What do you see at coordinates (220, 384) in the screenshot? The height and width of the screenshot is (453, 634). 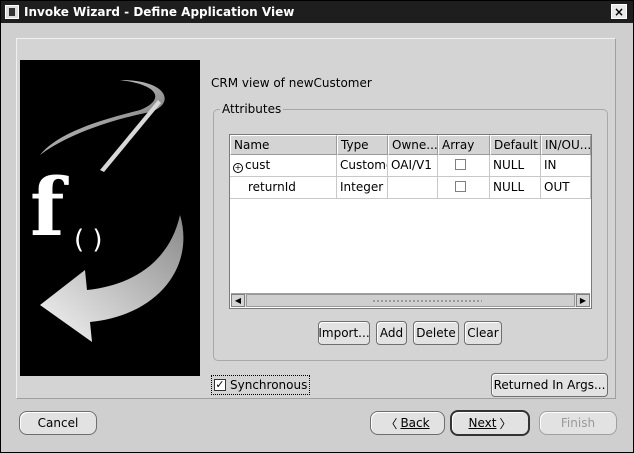 I see `check-icon: ✓` at bounding box center [220, 384].